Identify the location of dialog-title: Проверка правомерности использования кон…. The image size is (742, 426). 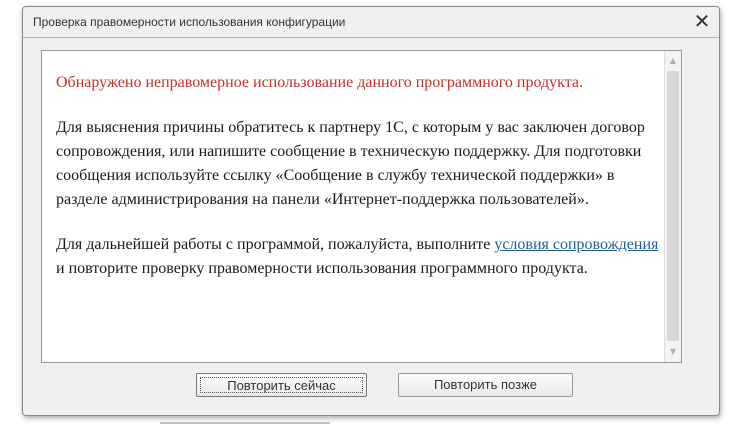
(189, 22).